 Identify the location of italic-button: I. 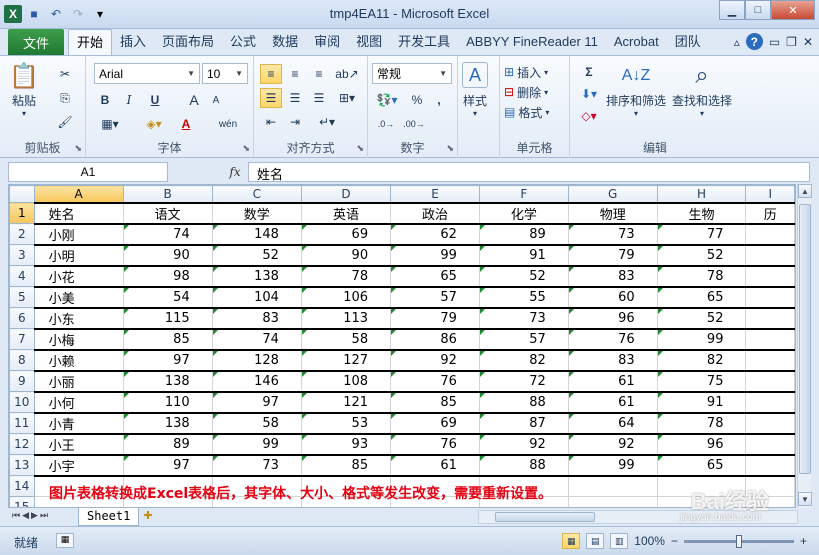
(129, 100).